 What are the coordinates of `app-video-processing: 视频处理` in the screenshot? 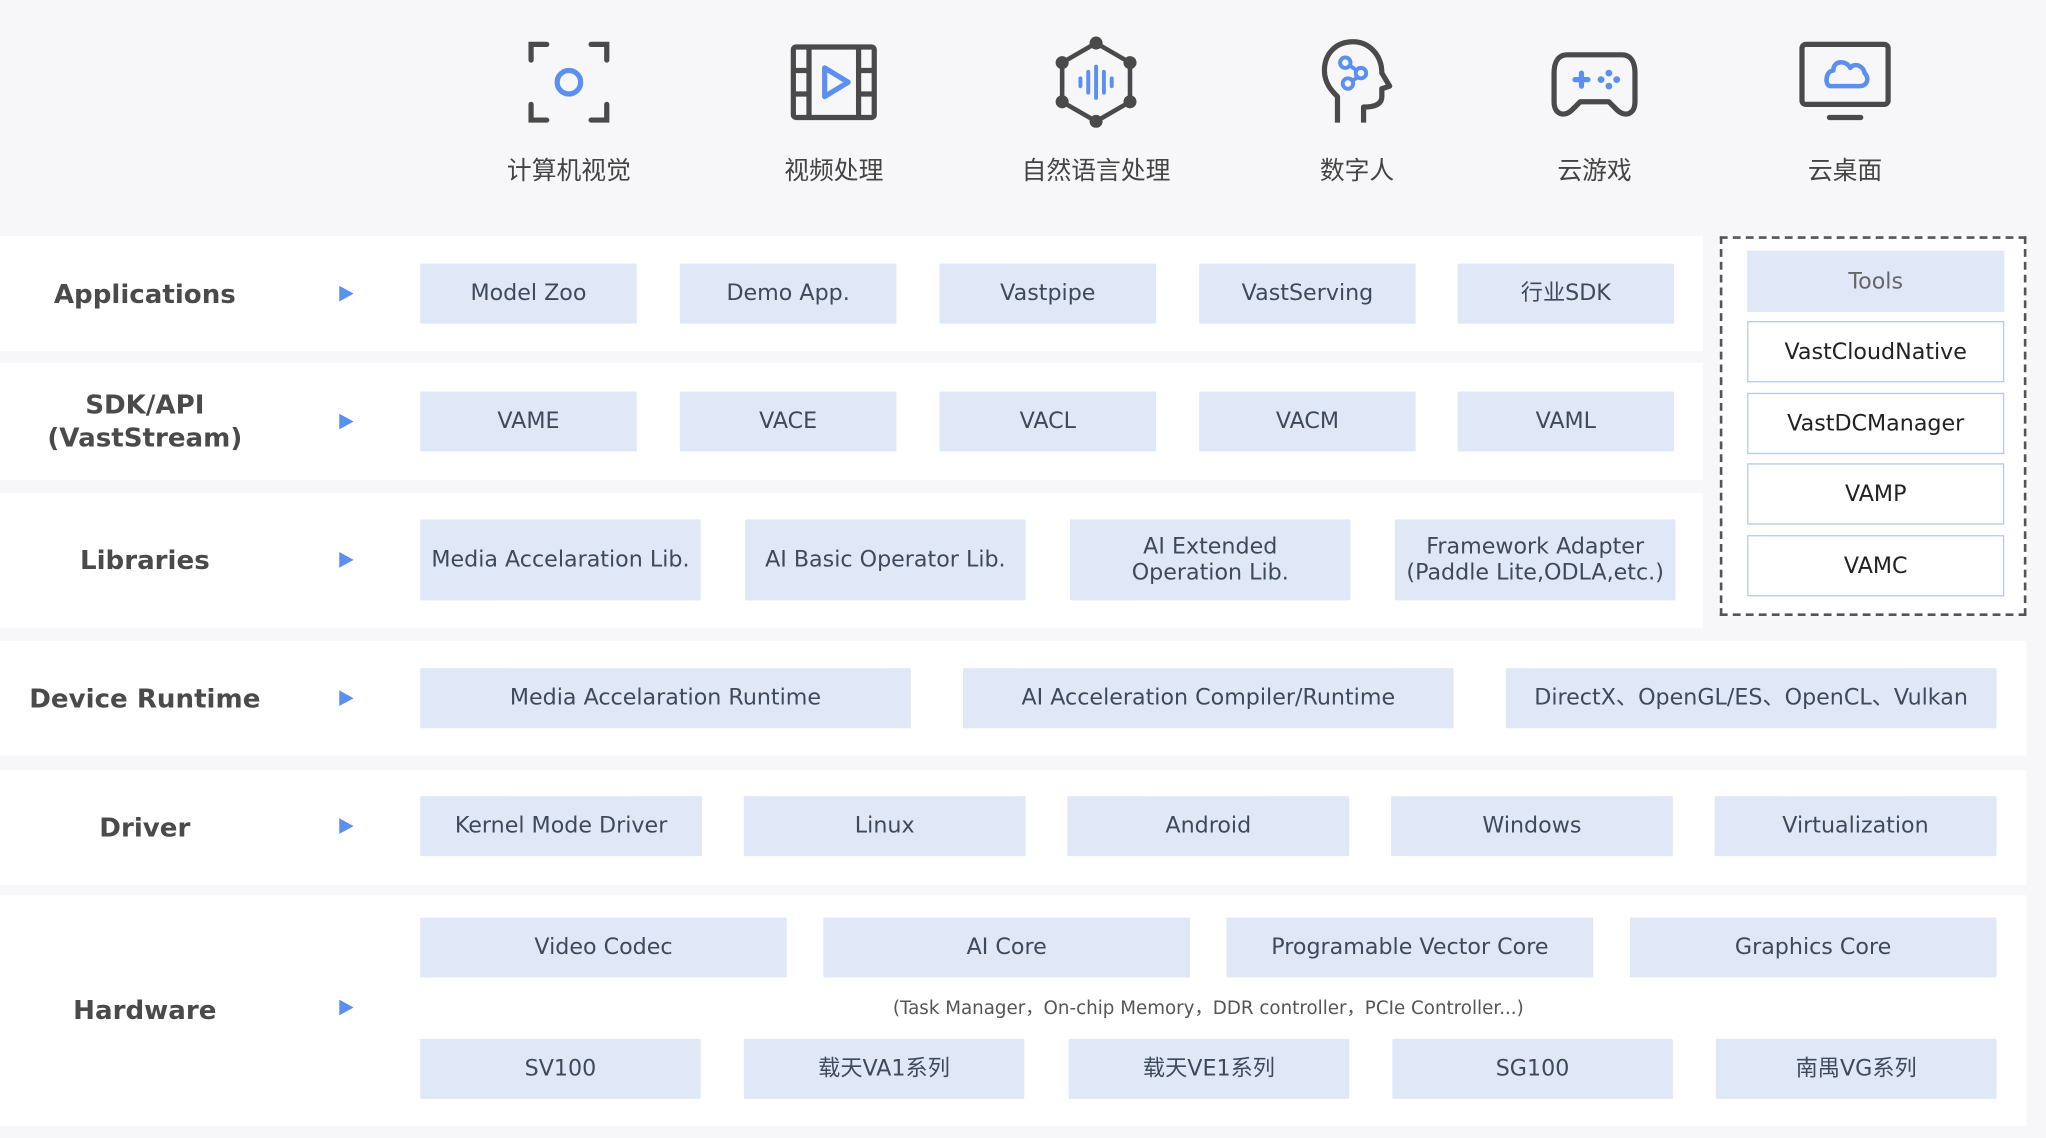 It's located at (833, 112).